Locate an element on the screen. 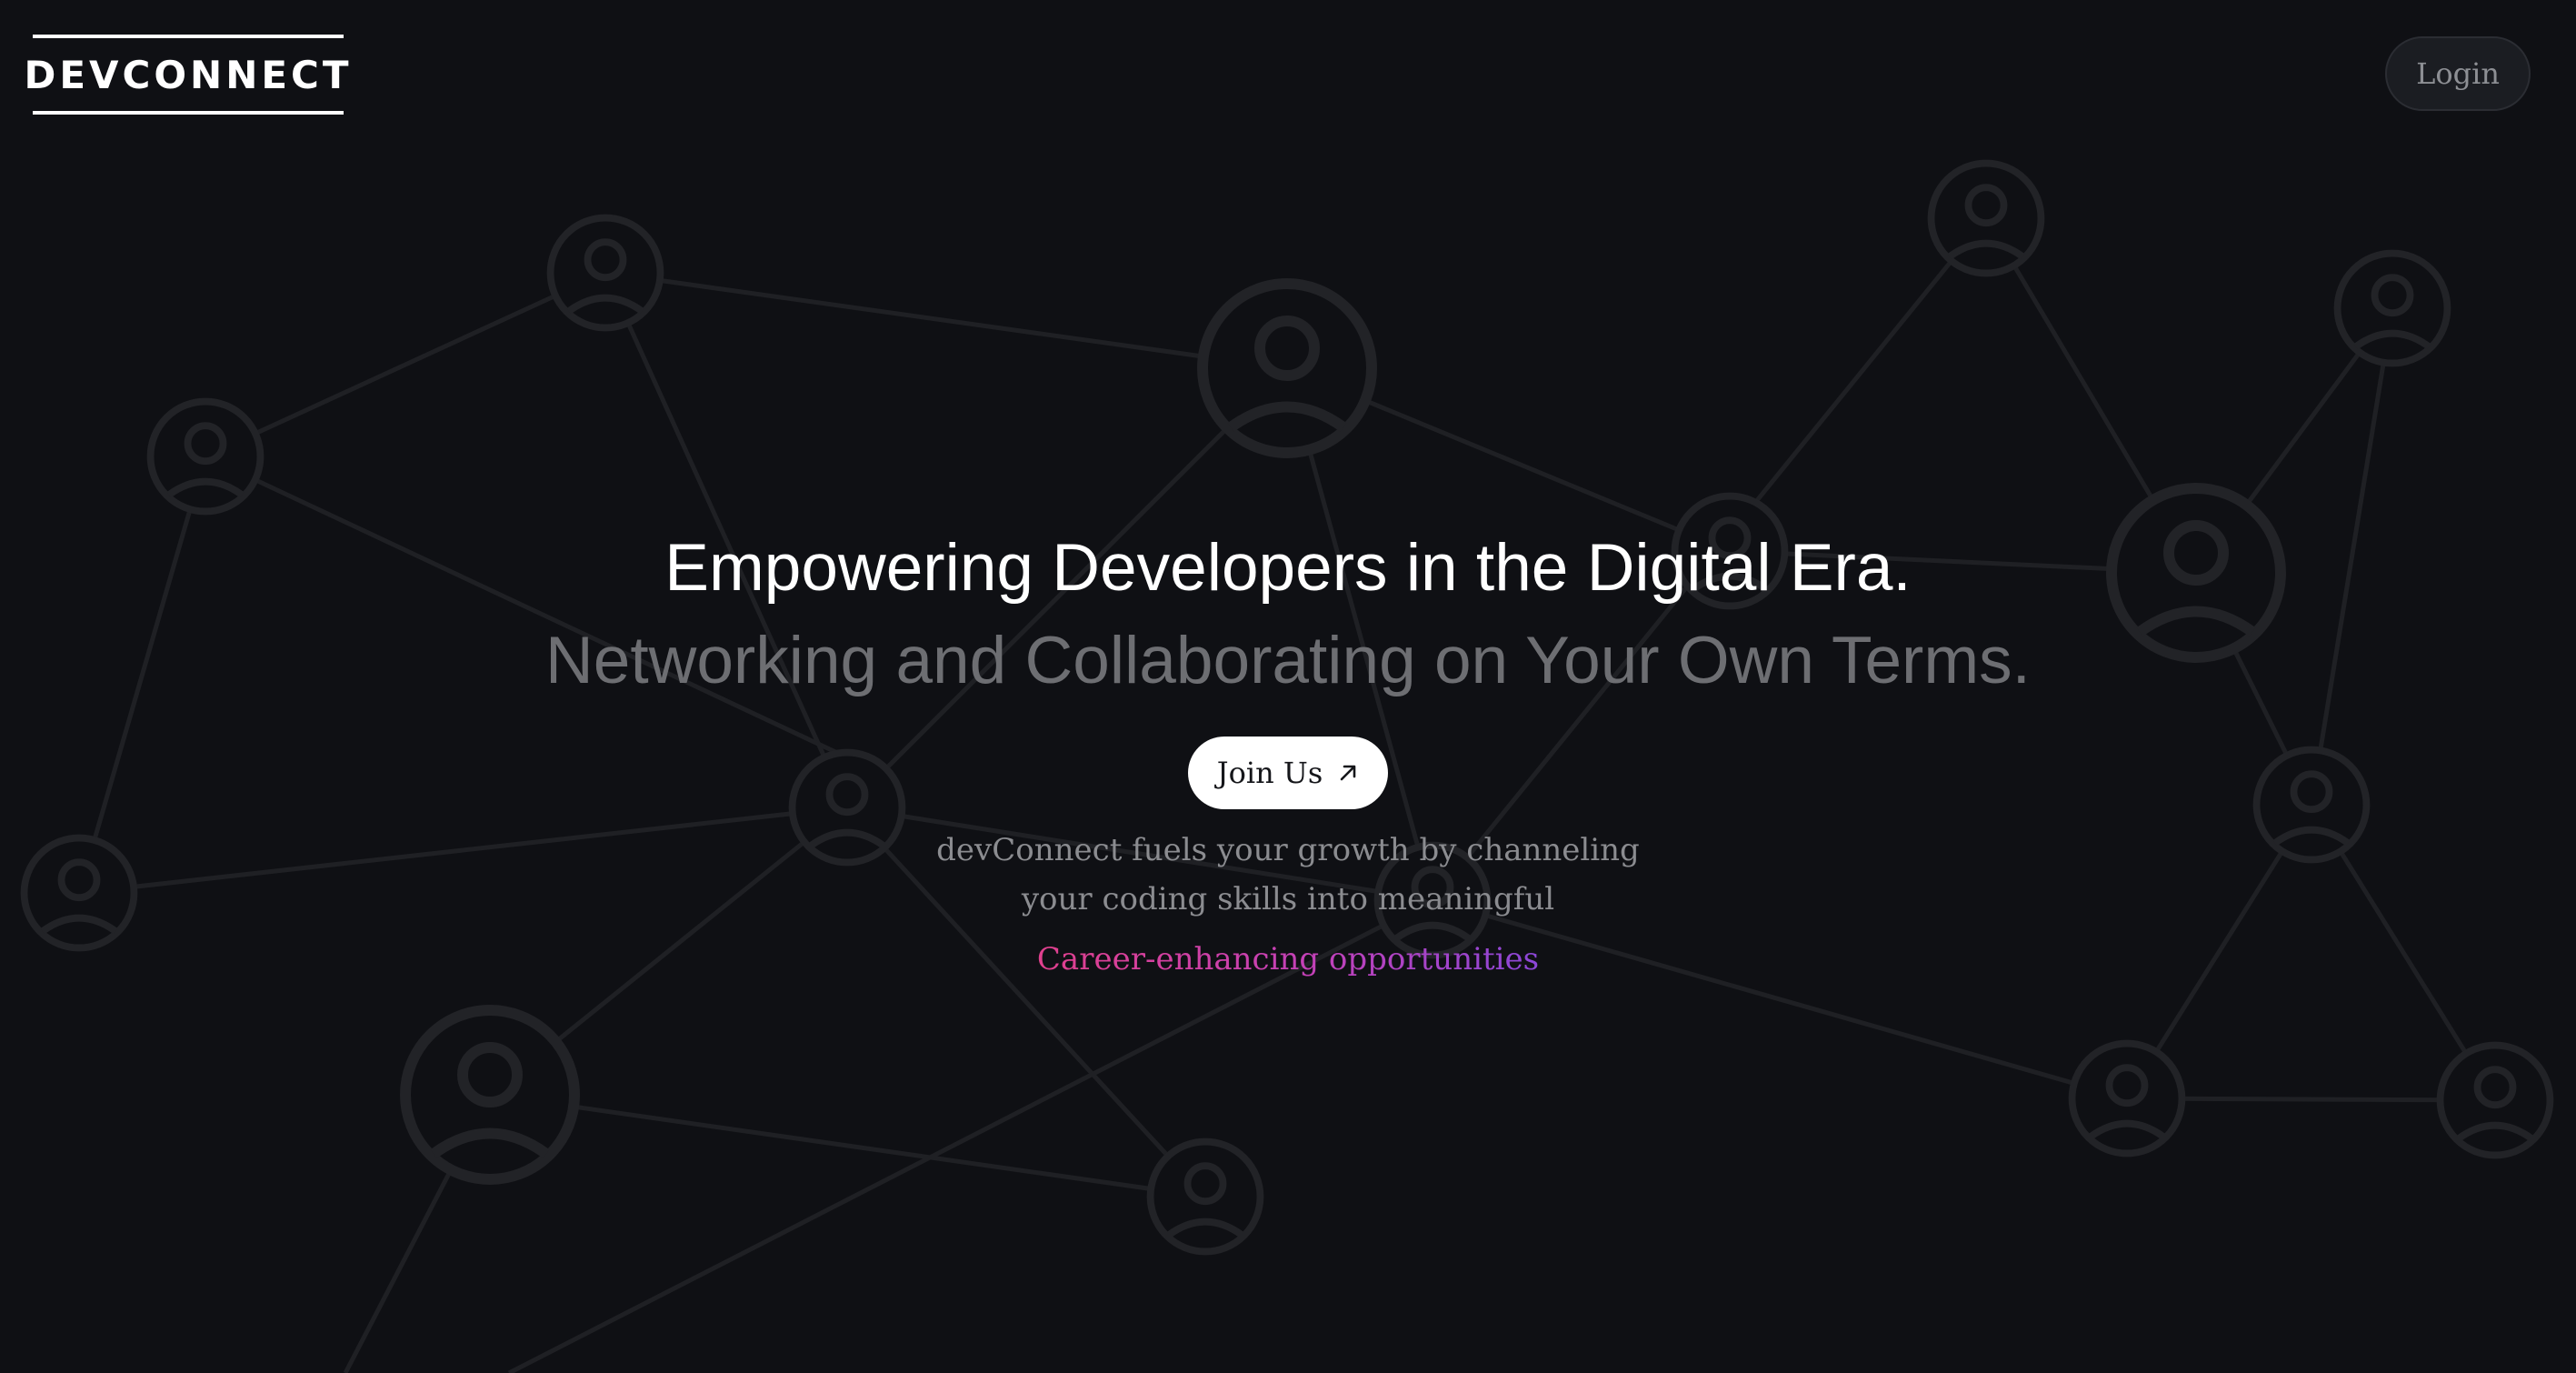 This screenshot has width=2576, height=1373. join-us-button: Join Us is located at coordinates (1288, 773).